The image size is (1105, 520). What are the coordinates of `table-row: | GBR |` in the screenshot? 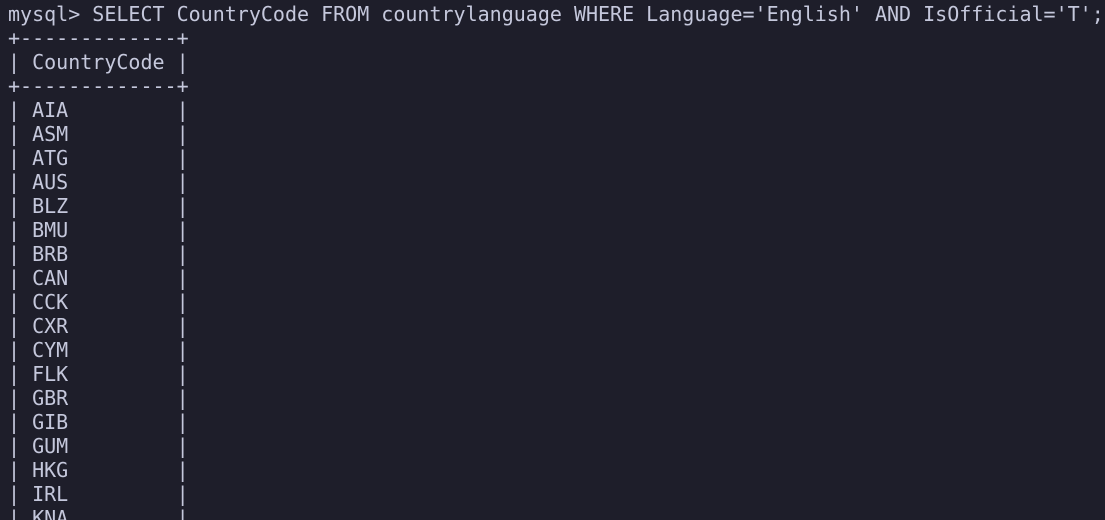 It's located at (98, 398).